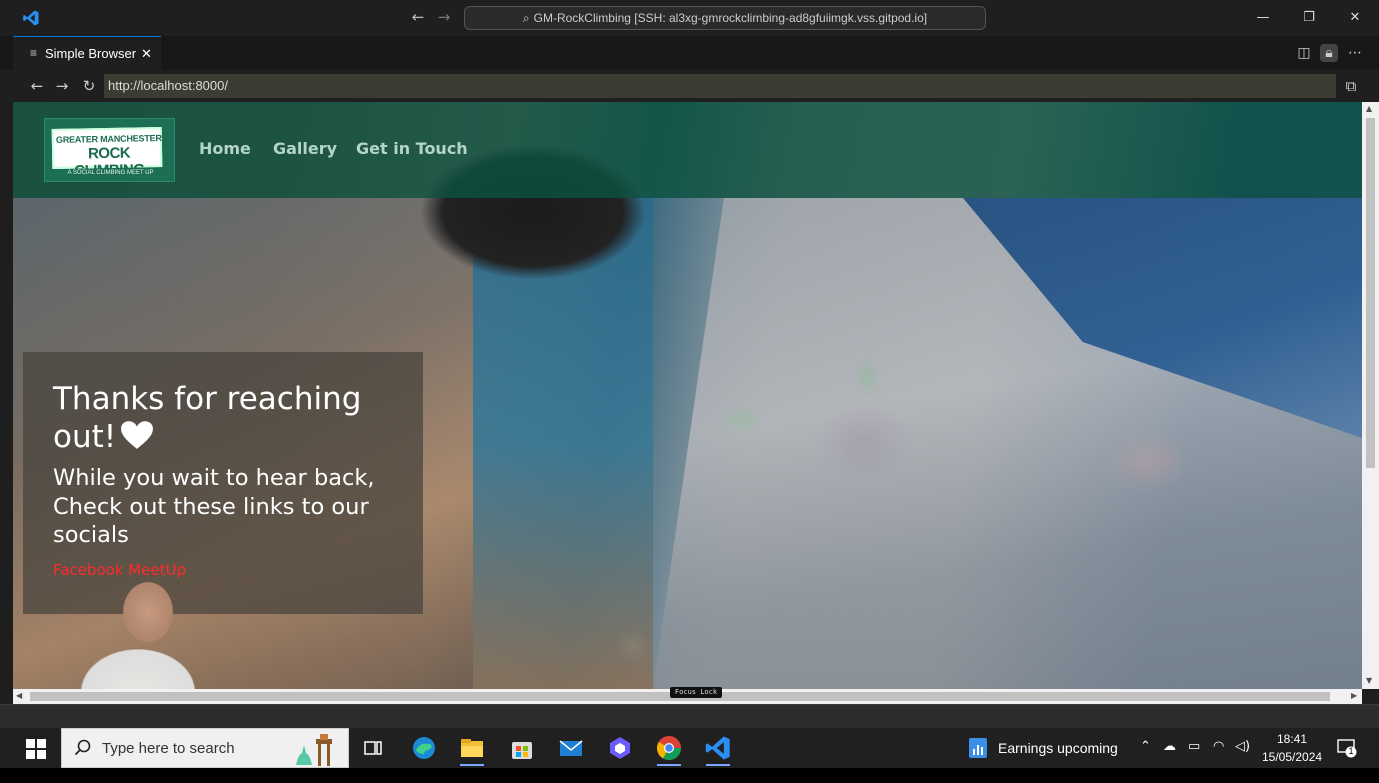  I want to click on thanks-heading-text: Thanks for reaching out!, so click(207, 418).